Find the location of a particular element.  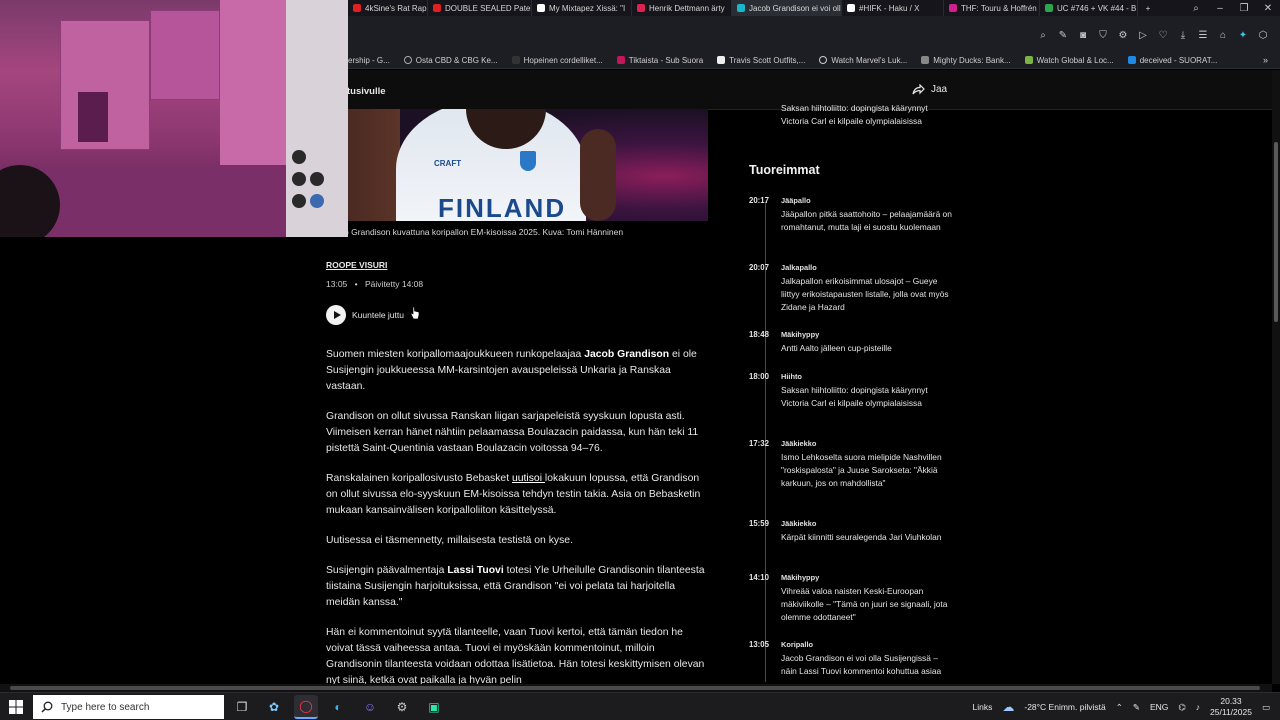

weather-text: -28°C Enimm. pilvistä is located at coordinates (1064, 707).